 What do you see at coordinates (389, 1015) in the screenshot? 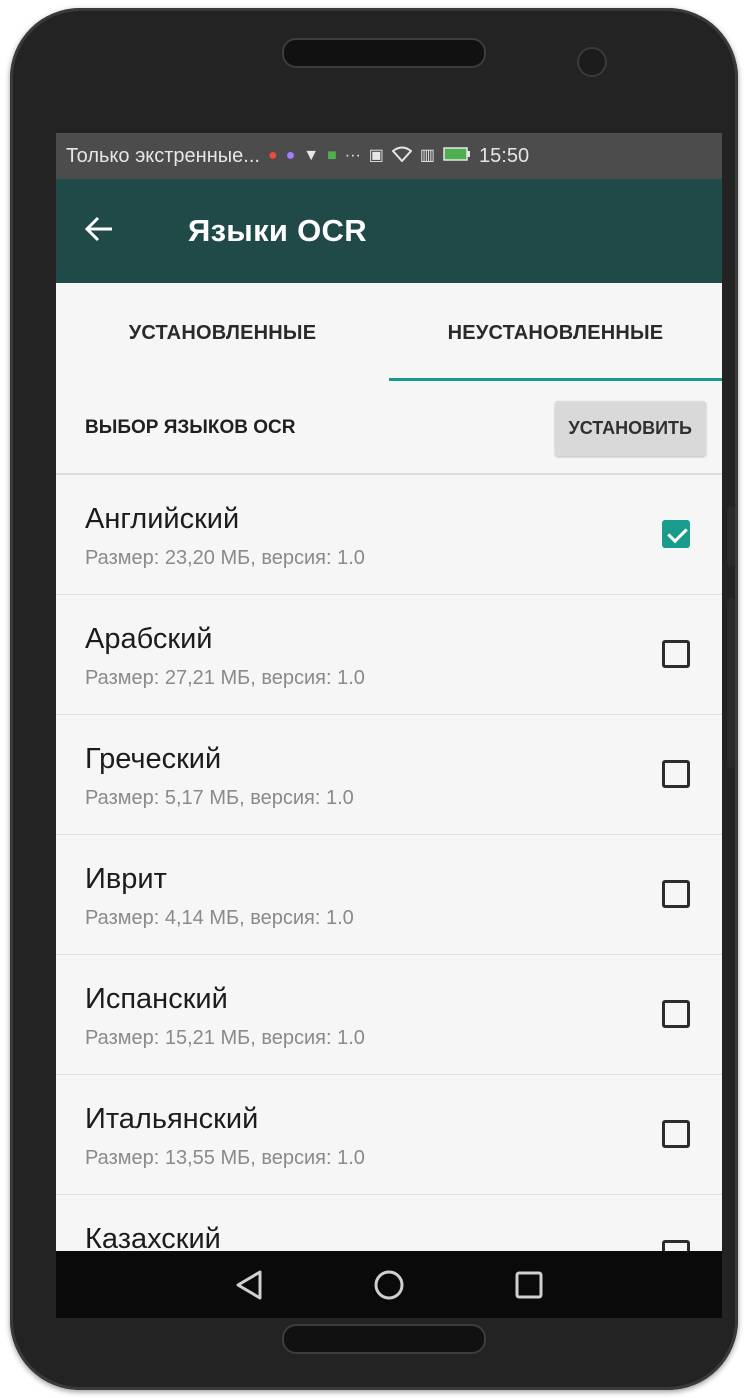
I see `list-item: Испанский Размер: 15,21 МБ, версия: 1.0` at bounding box center [389, 1015].